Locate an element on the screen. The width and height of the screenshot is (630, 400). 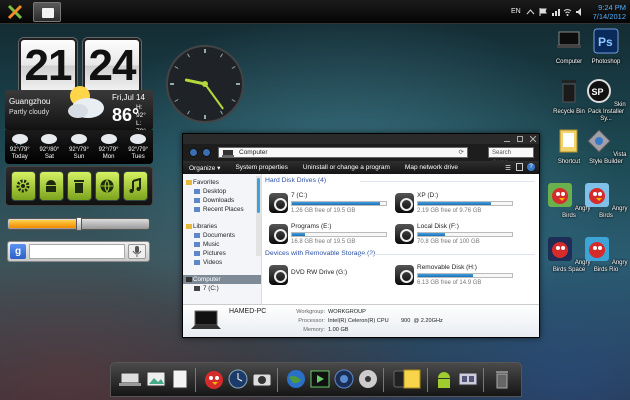
star-icon is located at coordinates (189, 182).